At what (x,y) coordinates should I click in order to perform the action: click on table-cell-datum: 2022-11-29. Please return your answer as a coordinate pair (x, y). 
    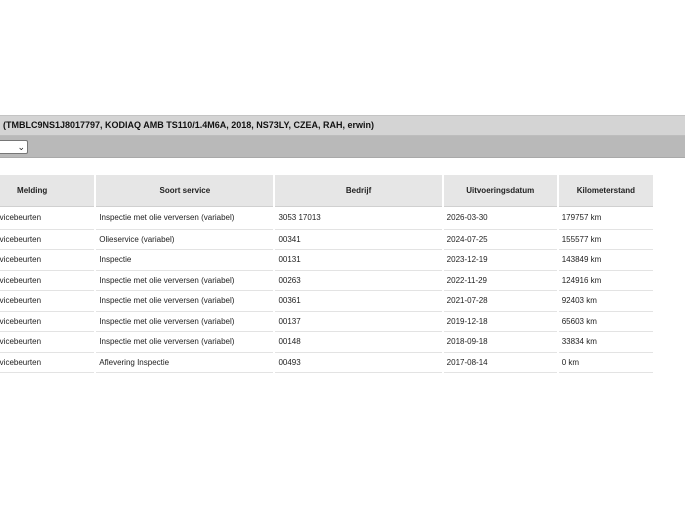
    Looking at the image, I should click on (500, 280).